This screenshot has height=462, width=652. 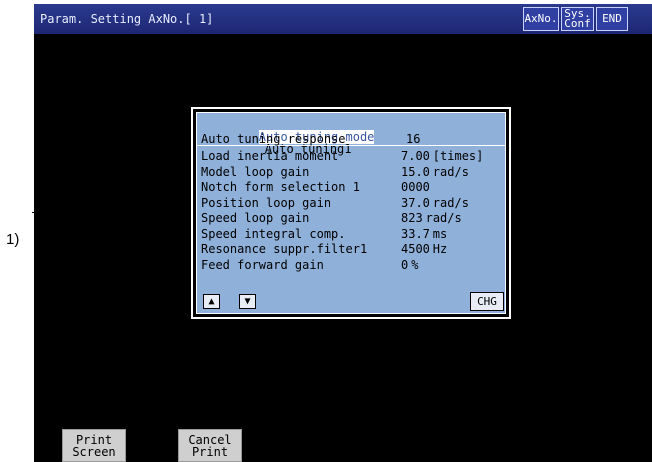 I want to click on parameter-unit: ms, so click(x=440, y=234).